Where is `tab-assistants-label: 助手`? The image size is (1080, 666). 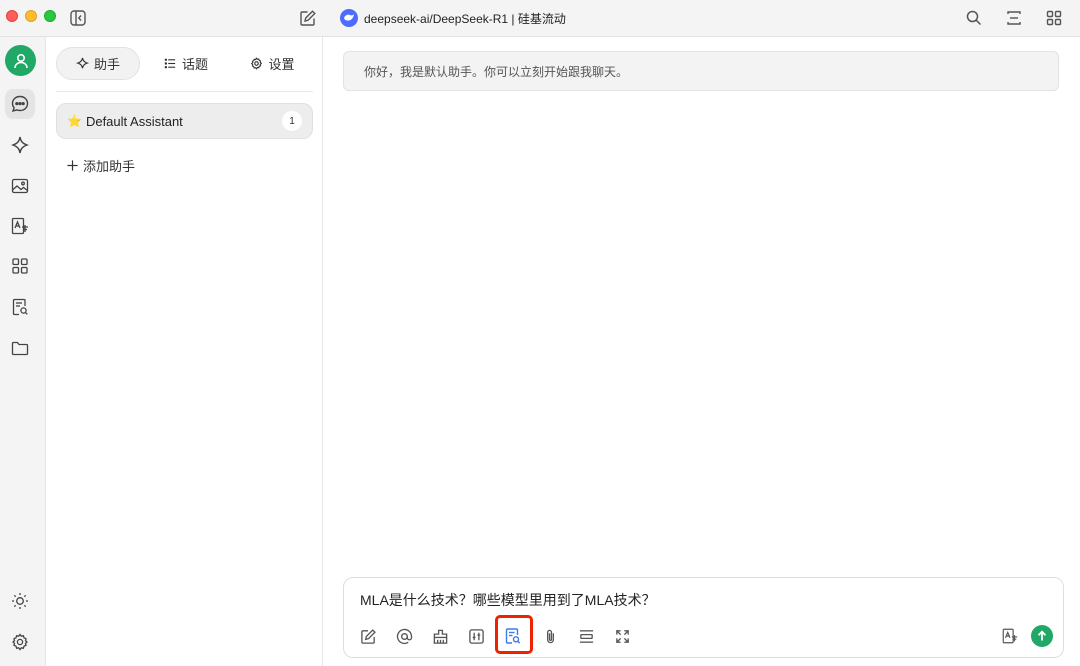 tab-assistants-label: 助手 is located at coordinates (106, 64).